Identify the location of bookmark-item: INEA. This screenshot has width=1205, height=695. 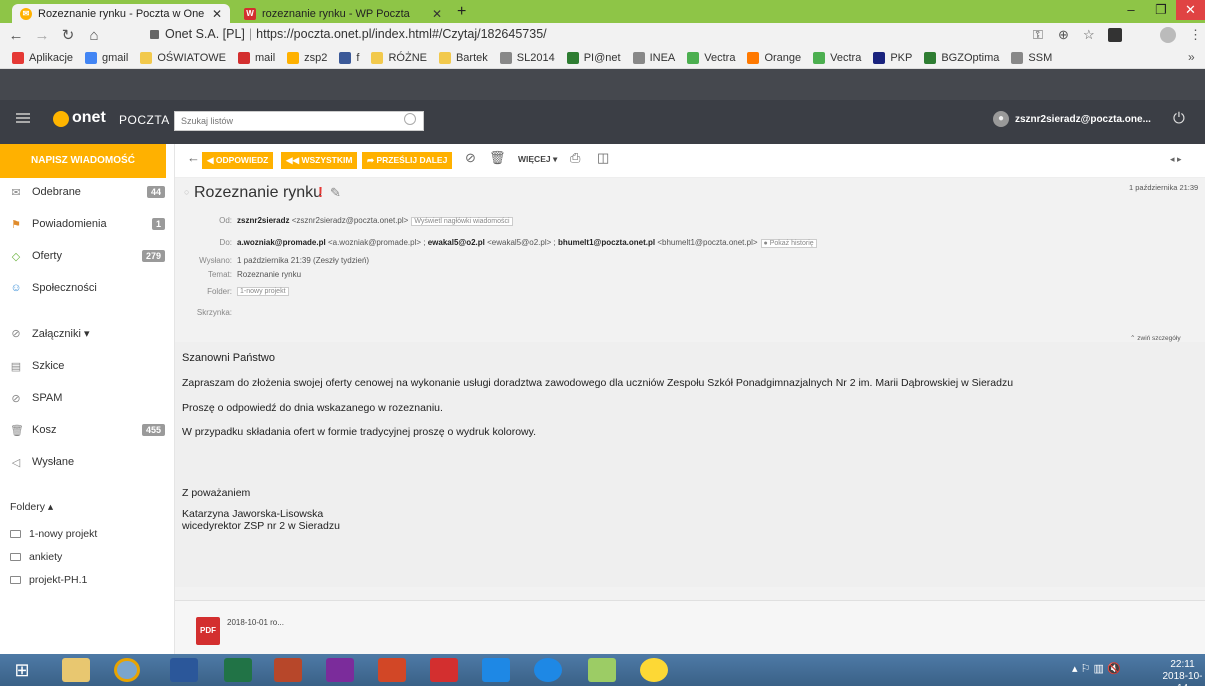
(654, 58).